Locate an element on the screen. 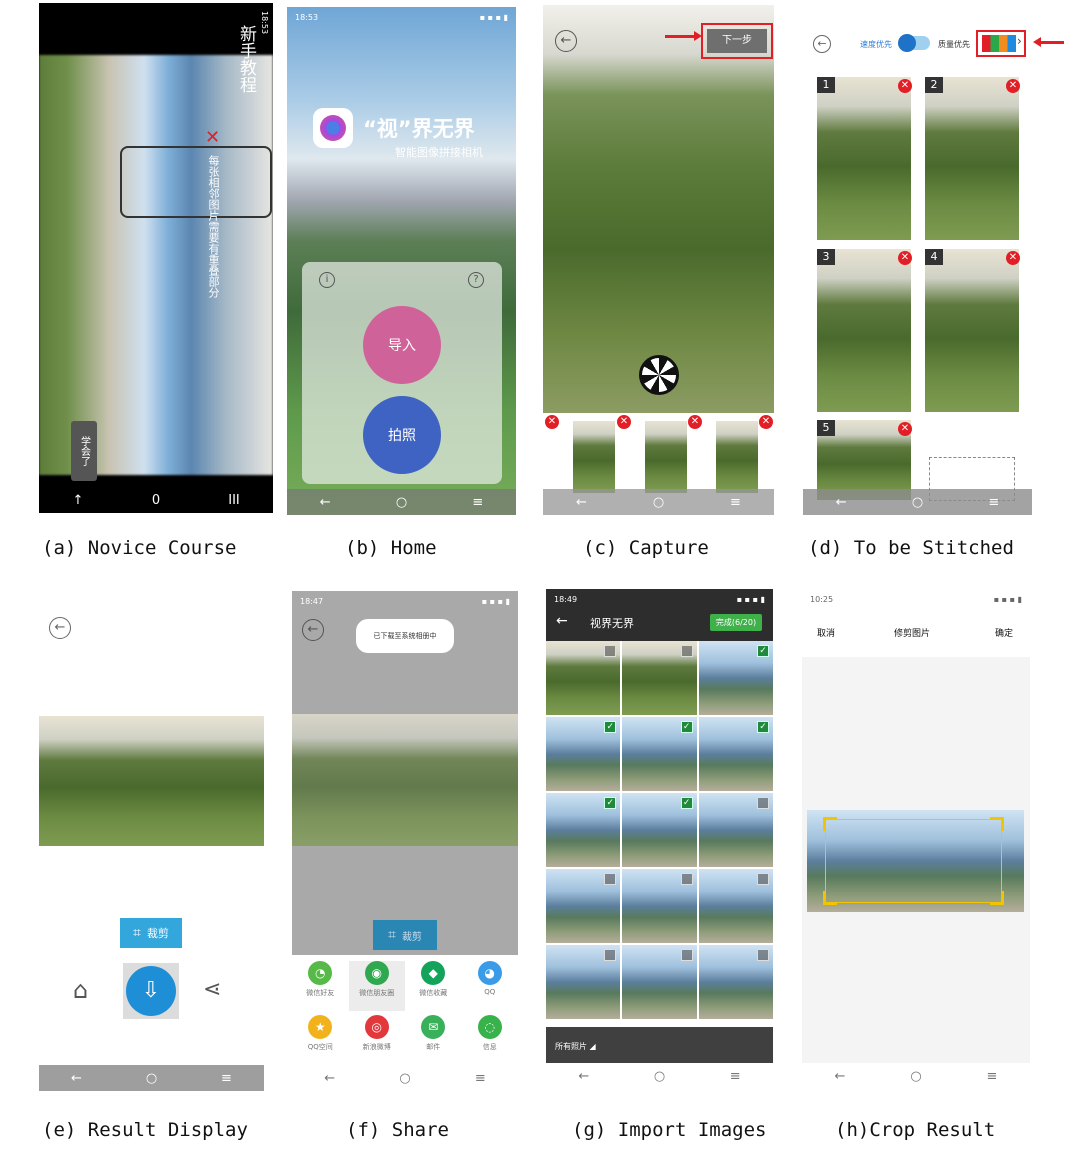  done-button: 完成(6/20) is located at coordinates (736, 622).